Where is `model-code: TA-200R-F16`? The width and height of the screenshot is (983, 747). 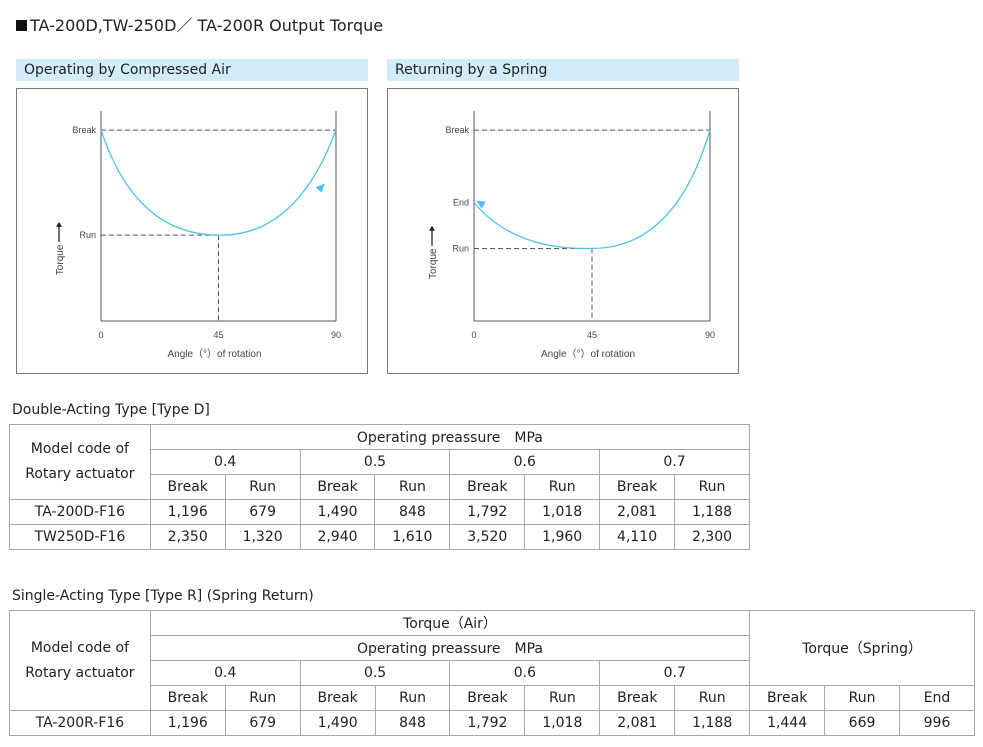
model-code: TA-200R-F16 is located at coordinates (80, 723).